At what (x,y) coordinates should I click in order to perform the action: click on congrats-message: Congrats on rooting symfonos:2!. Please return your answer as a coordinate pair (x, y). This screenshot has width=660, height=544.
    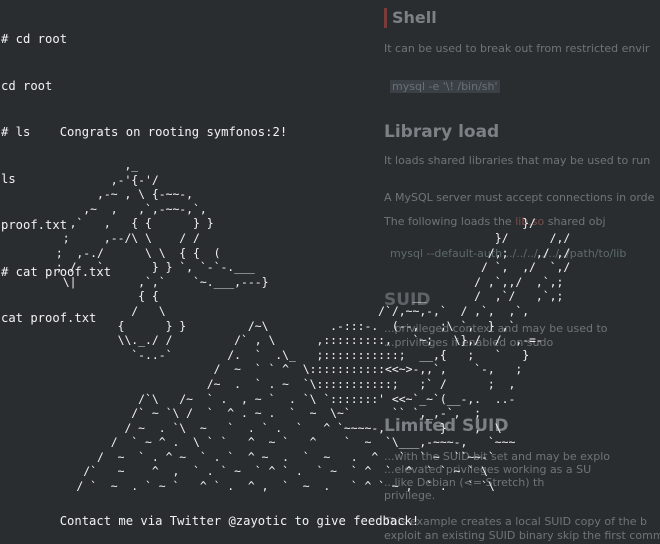
    Looking at the image, I should click on (144, 132).